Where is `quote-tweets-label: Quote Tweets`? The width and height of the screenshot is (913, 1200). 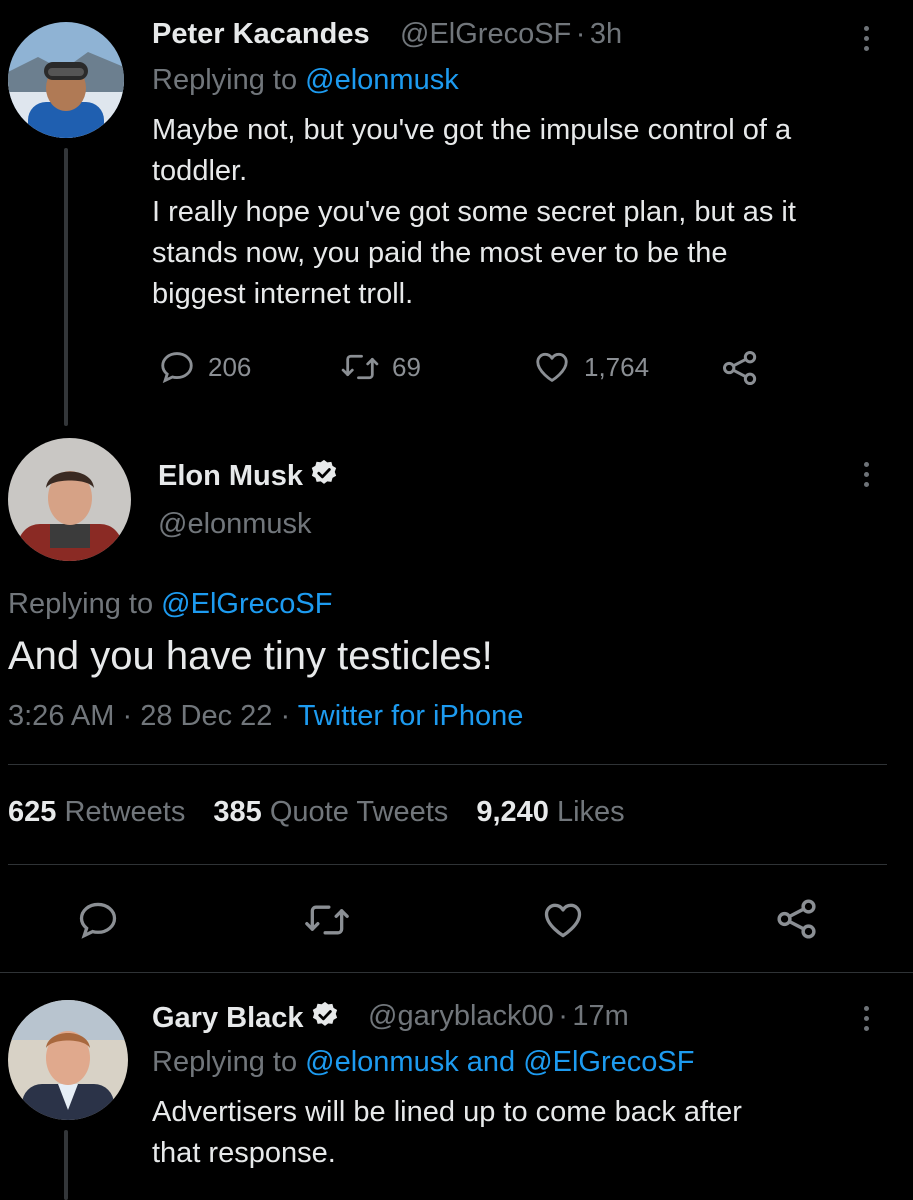 quote-tweets-label: Quote Tweets is located at coordinates (359, 812).